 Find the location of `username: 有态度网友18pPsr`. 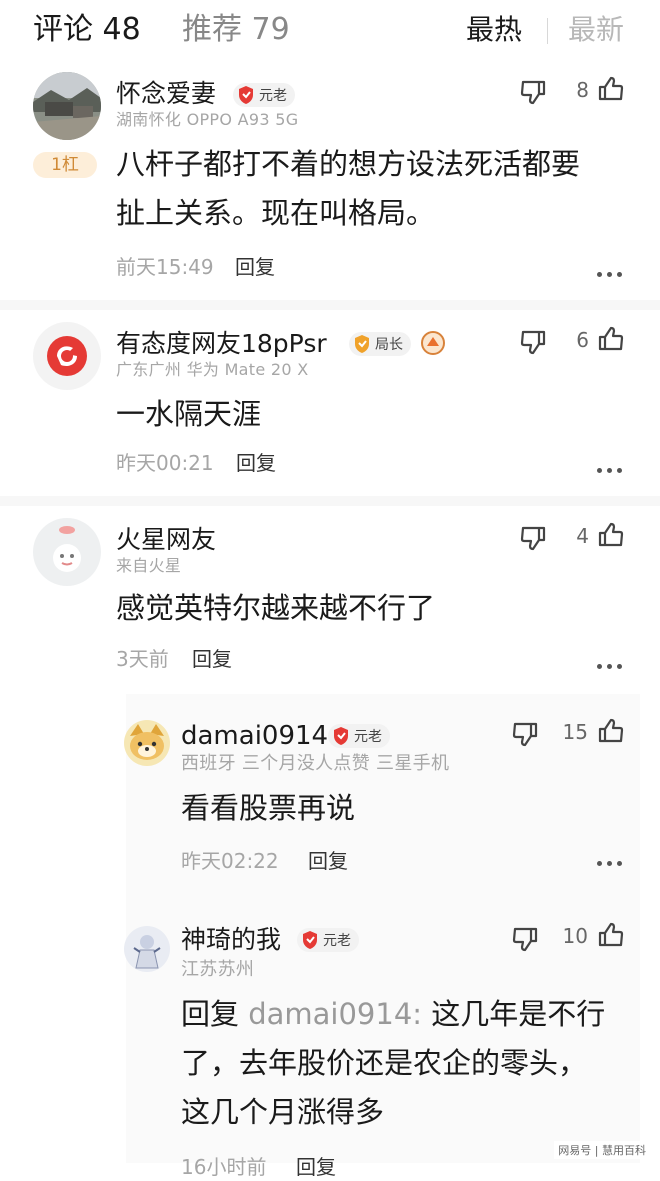

username: 有态度网友18pPsr is located at coordinates (221, 344).